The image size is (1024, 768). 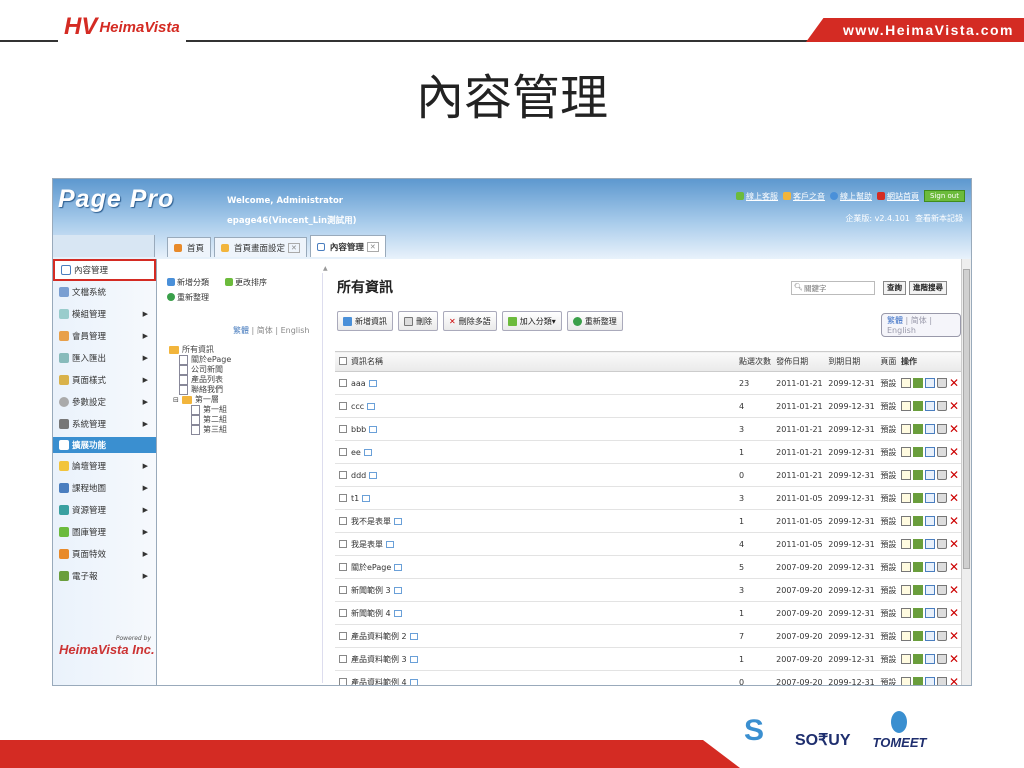 I want to click on delete-button: 刪除, so click(x=418, y=321).